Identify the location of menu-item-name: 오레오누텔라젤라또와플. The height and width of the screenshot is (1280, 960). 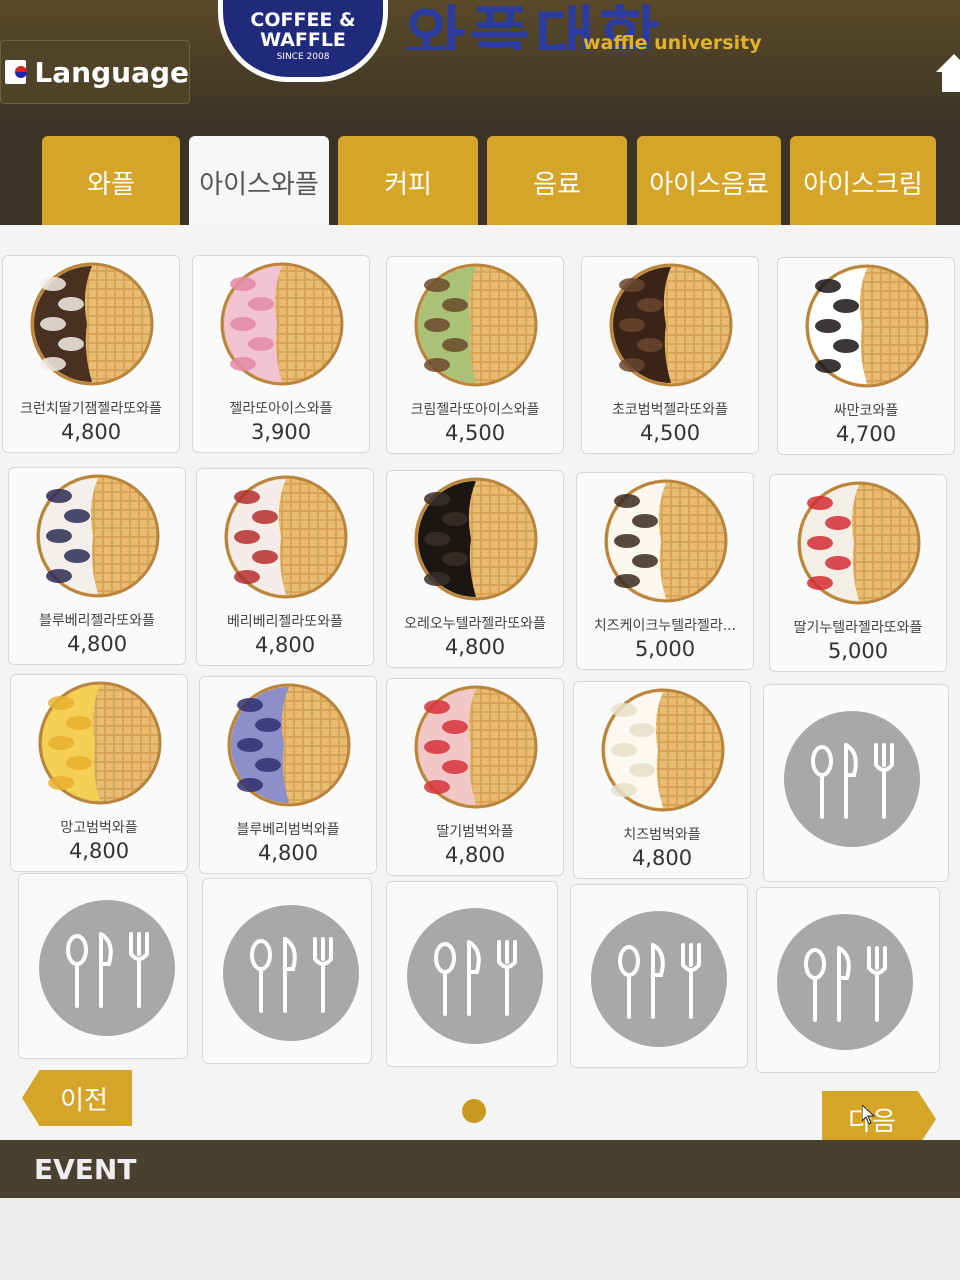
(475, 624).